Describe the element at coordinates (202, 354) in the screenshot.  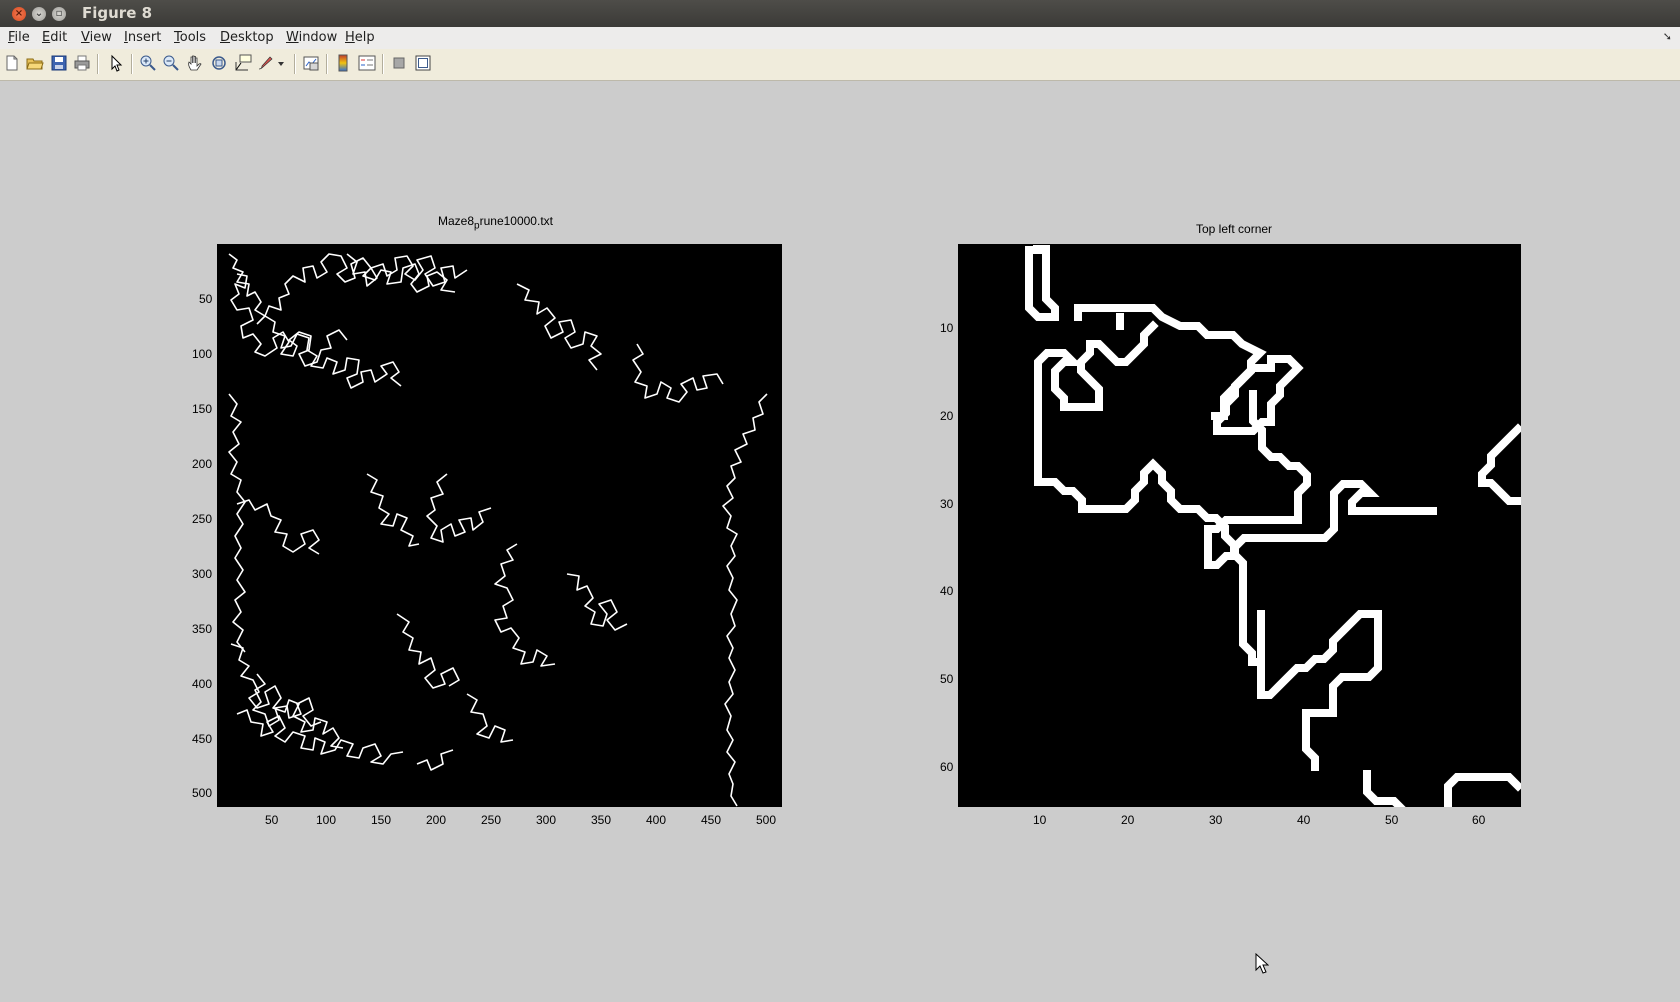
I see `left-ytick: 100` at that location.